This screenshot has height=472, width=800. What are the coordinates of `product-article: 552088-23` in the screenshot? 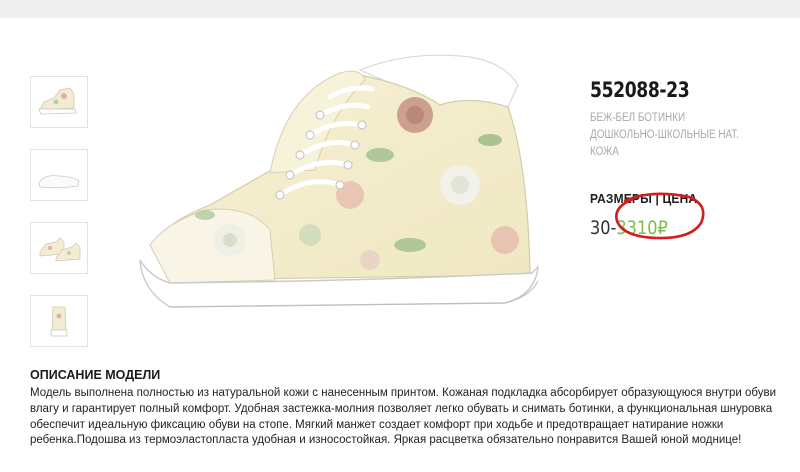 It's located at (640, 90).